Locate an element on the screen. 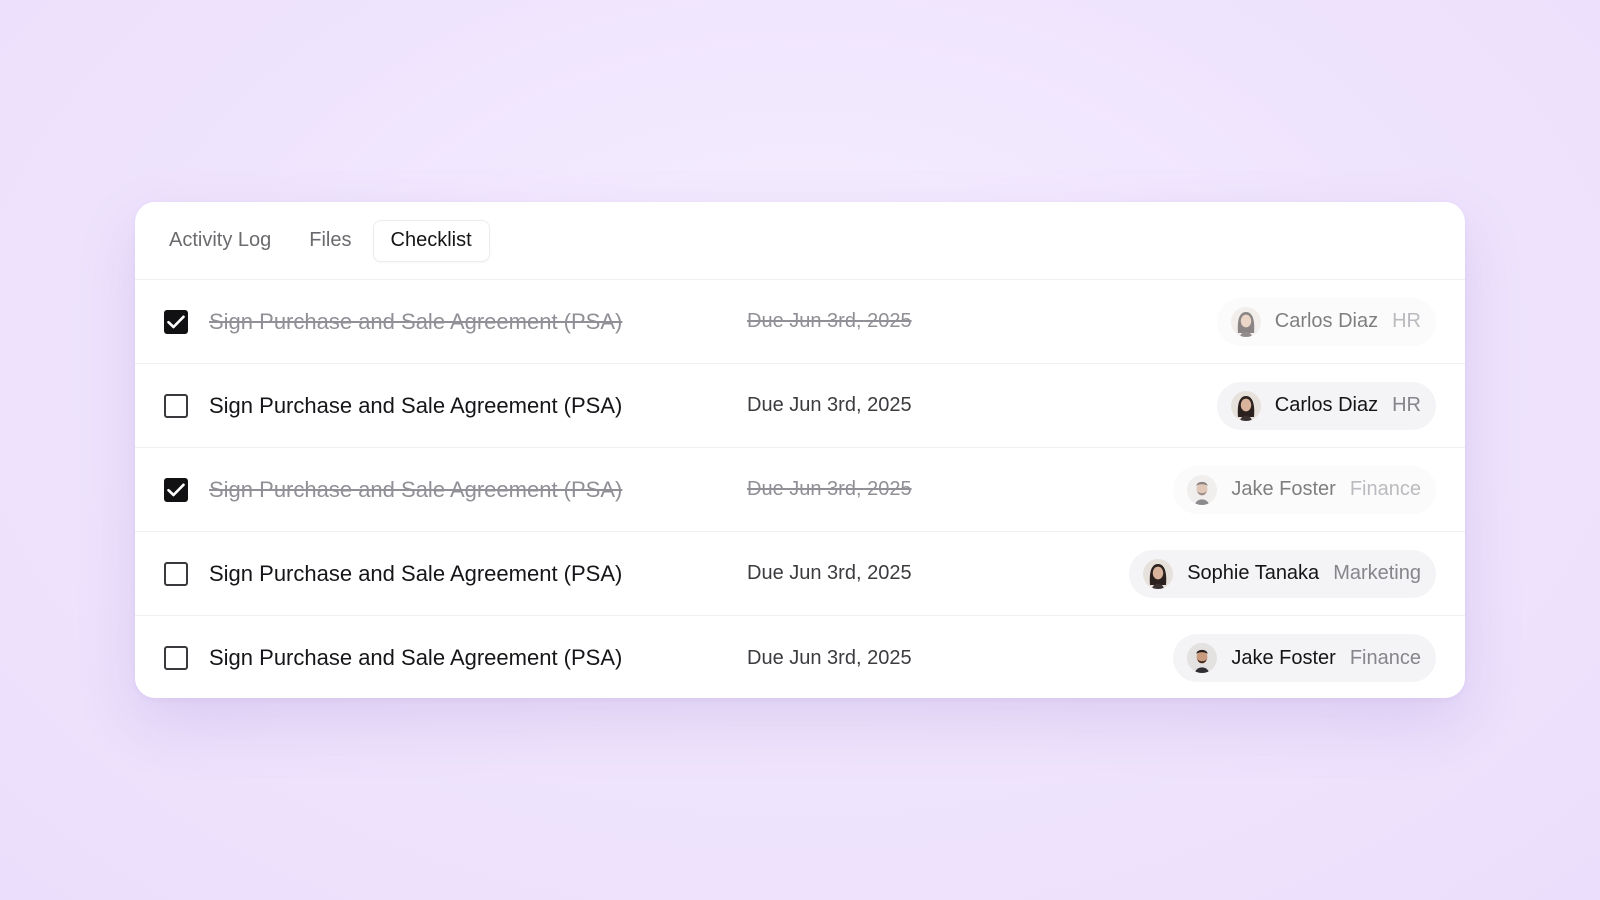  tab-bar: Activity Log Files Checklist is located at coordinates (800, 241).